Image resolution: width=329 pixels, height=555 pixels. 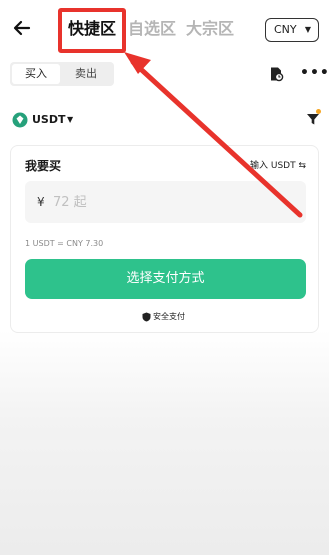 I want to click on filter-icon, so click(x=313, y=119).